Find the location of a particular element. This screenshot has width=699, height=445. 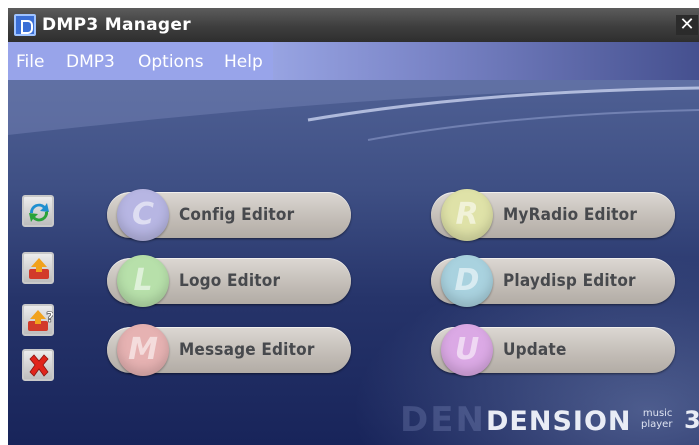

send-icon is located at coordinates (39, 268).